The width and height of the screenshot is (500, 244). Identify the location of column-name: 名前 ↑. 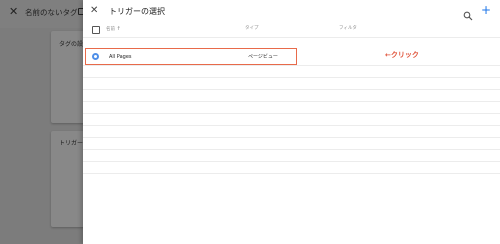
(113, 29).